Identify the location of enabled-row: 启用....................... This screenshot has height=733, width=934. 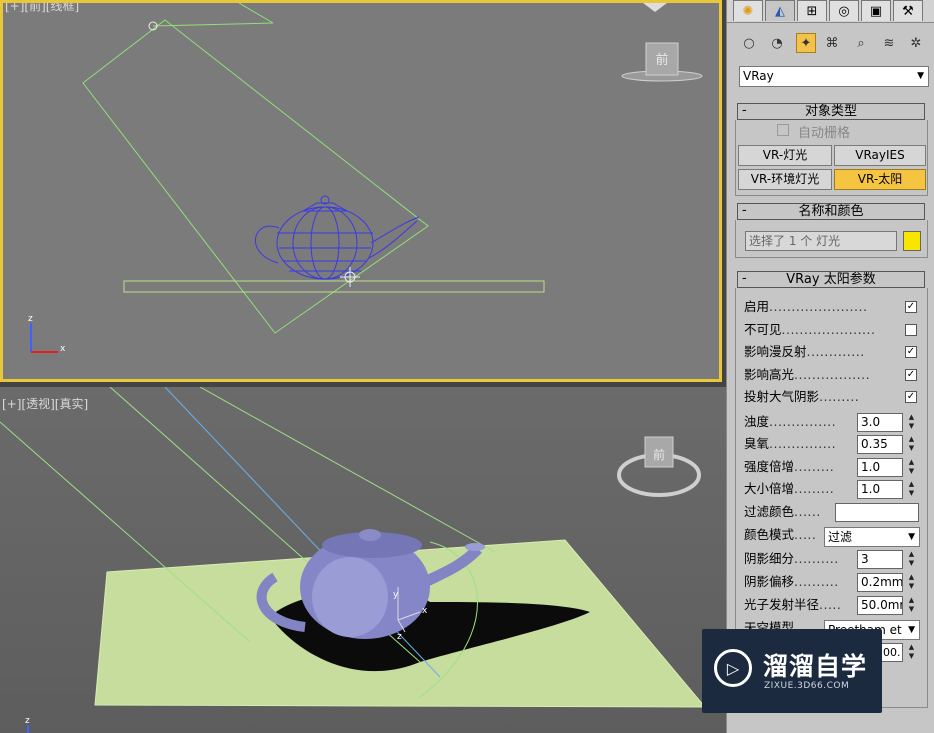
(806, 306).